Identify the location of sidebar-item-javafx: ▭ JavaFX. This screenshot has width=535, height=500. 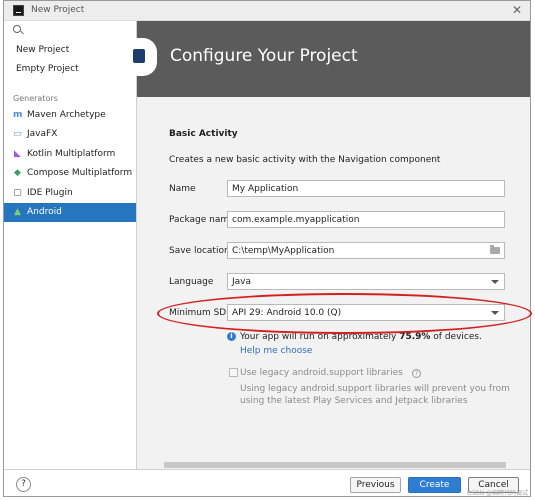
(70, 134).